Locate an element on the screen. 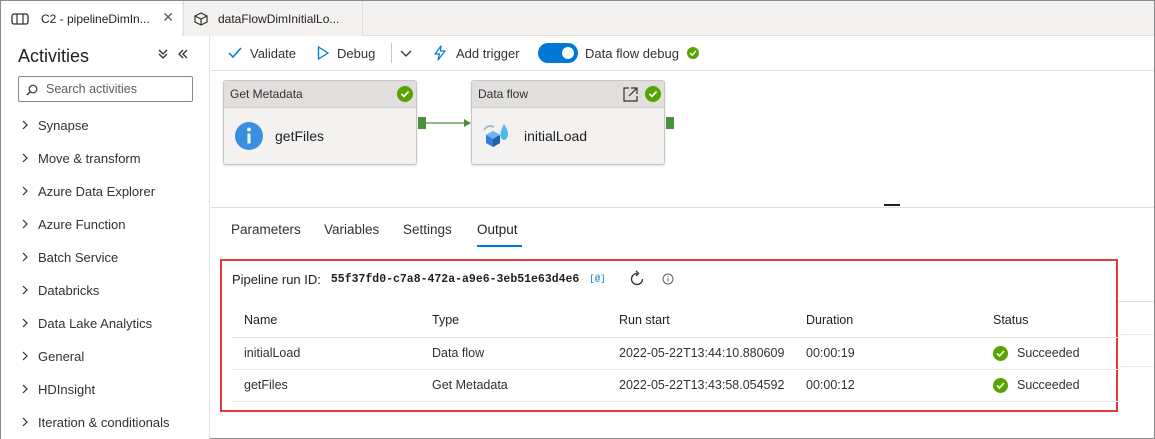  sidebar-item-label: Move & transform is located at coordinates (89, 158).